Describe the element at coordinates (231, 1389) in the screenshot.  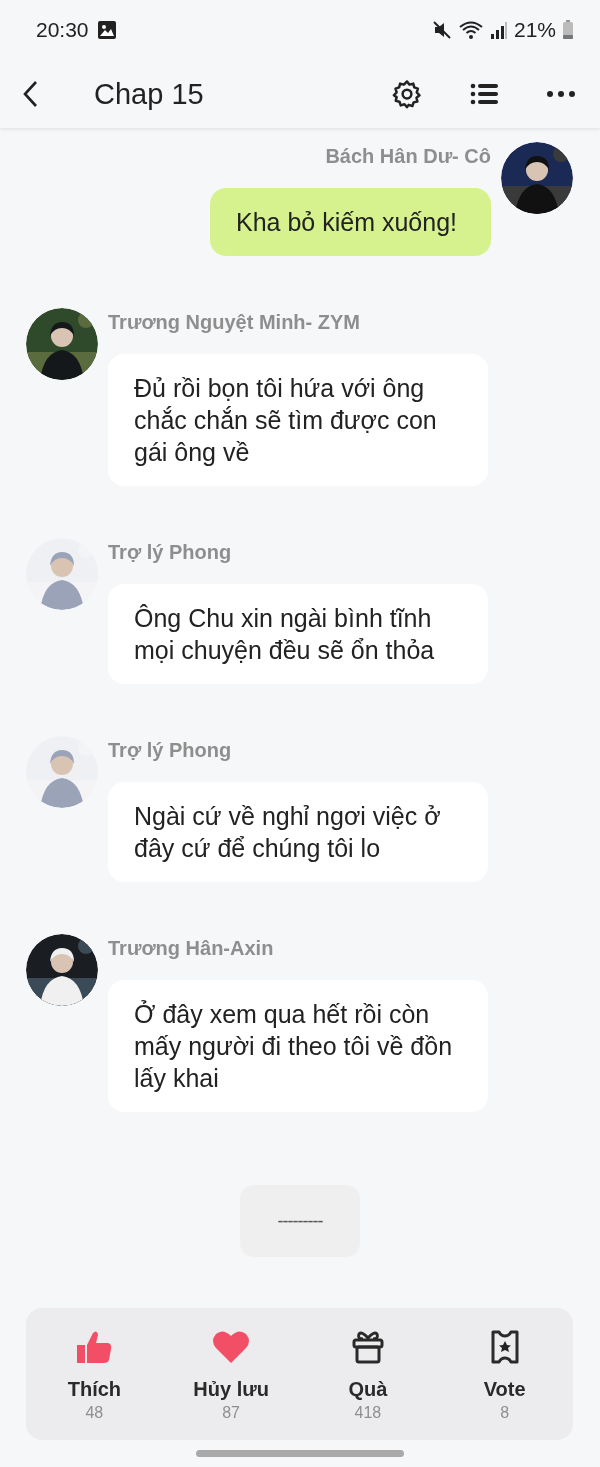
I see `action-label: Hủy lưu` at that location.